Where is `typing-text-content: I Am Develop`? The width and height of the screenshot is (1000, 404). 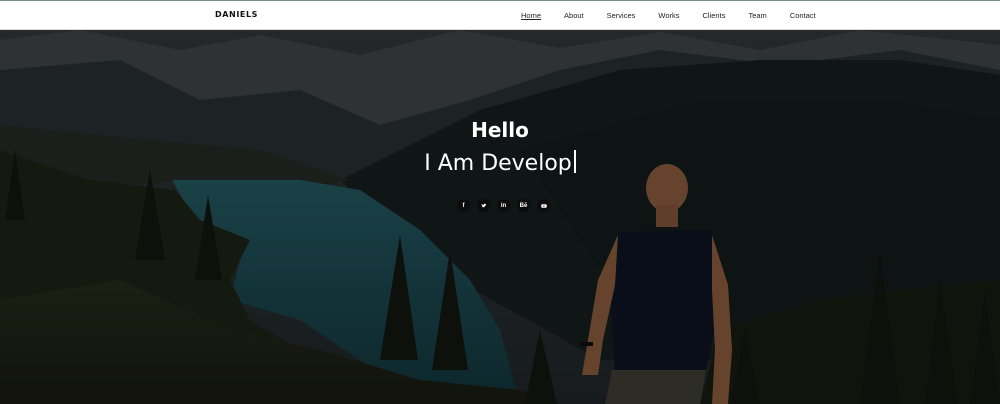
typing-text-content: I Am Develop is located at coordinates (498, 163).